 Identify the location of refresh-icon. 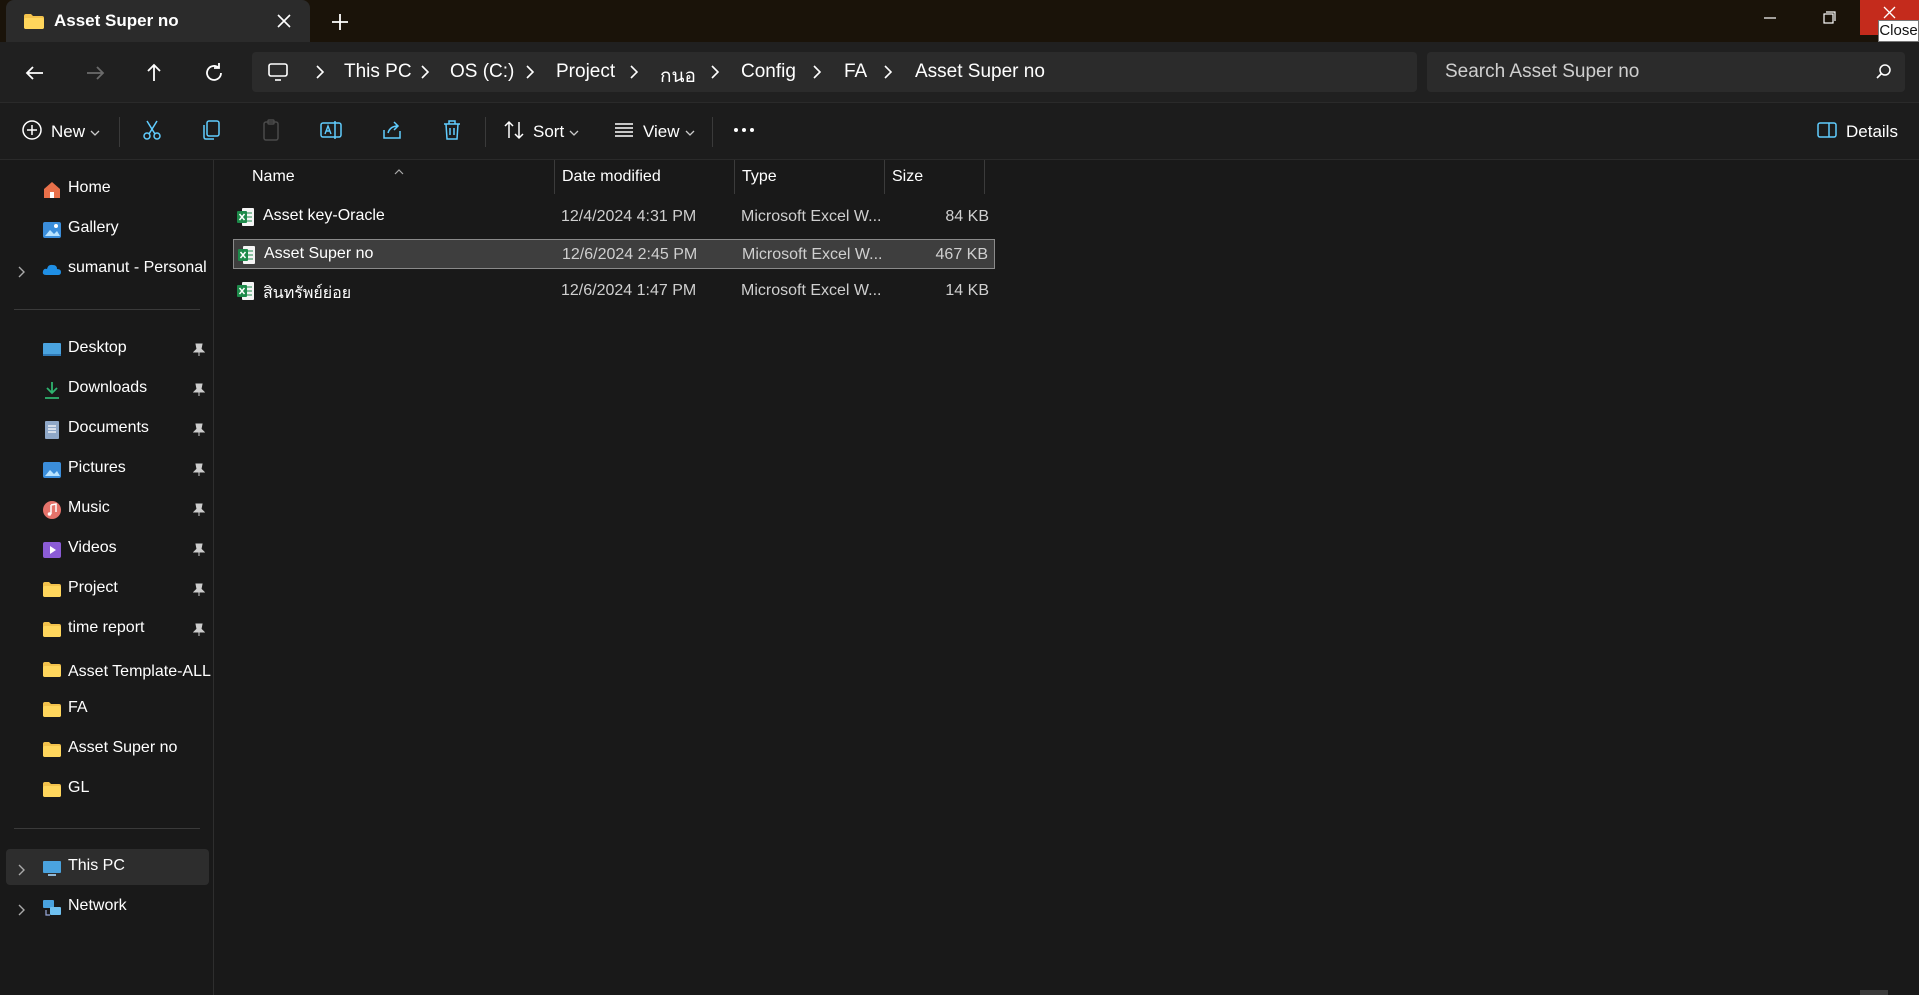
(214, 73).